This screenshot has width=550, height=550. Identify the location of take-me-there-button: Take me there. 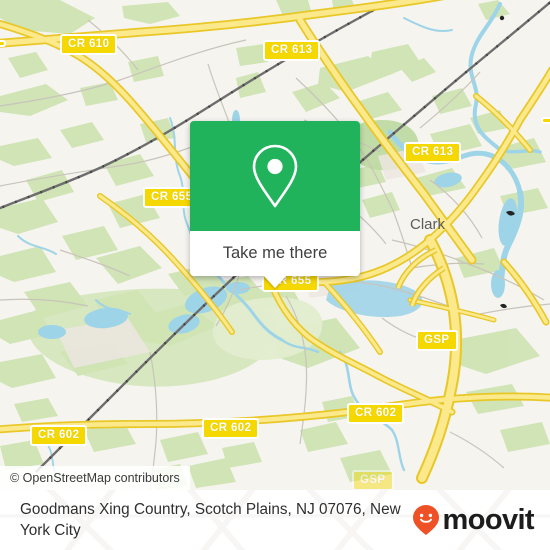
(275, 253).